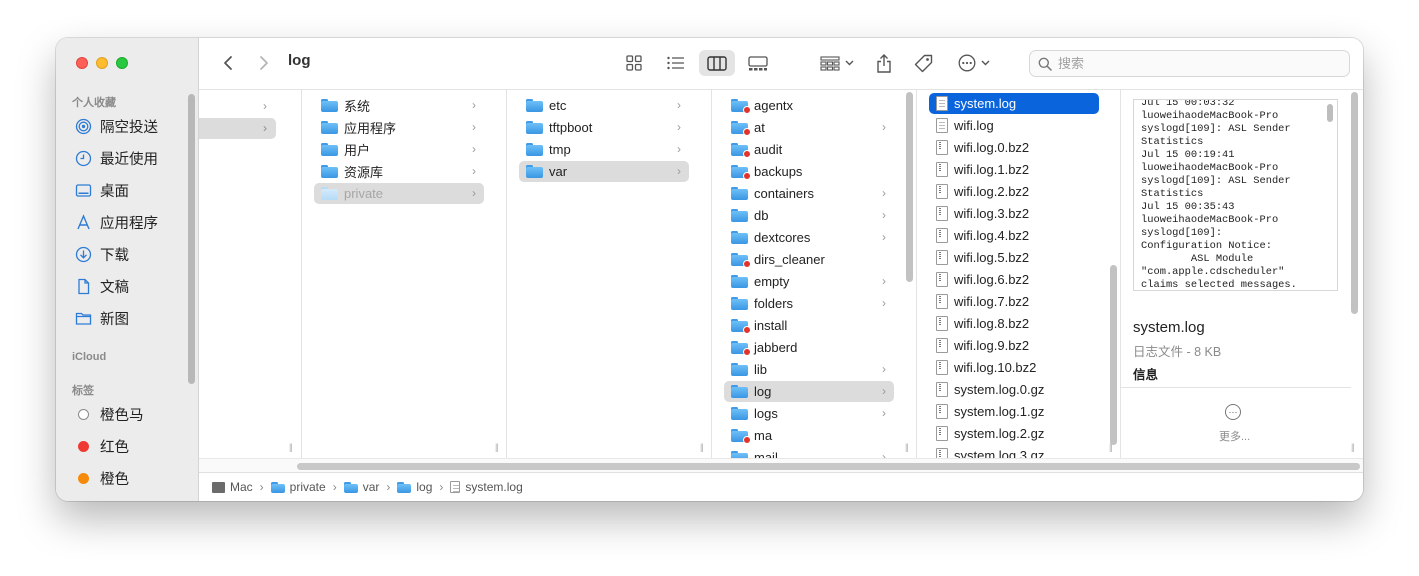 This screenshot has width=1419, height=576. What do you see at coordinates (103, 478) in the screenshot?
I see `sidebar-tag-orange: 橙色` at bounding box center [103, 478].